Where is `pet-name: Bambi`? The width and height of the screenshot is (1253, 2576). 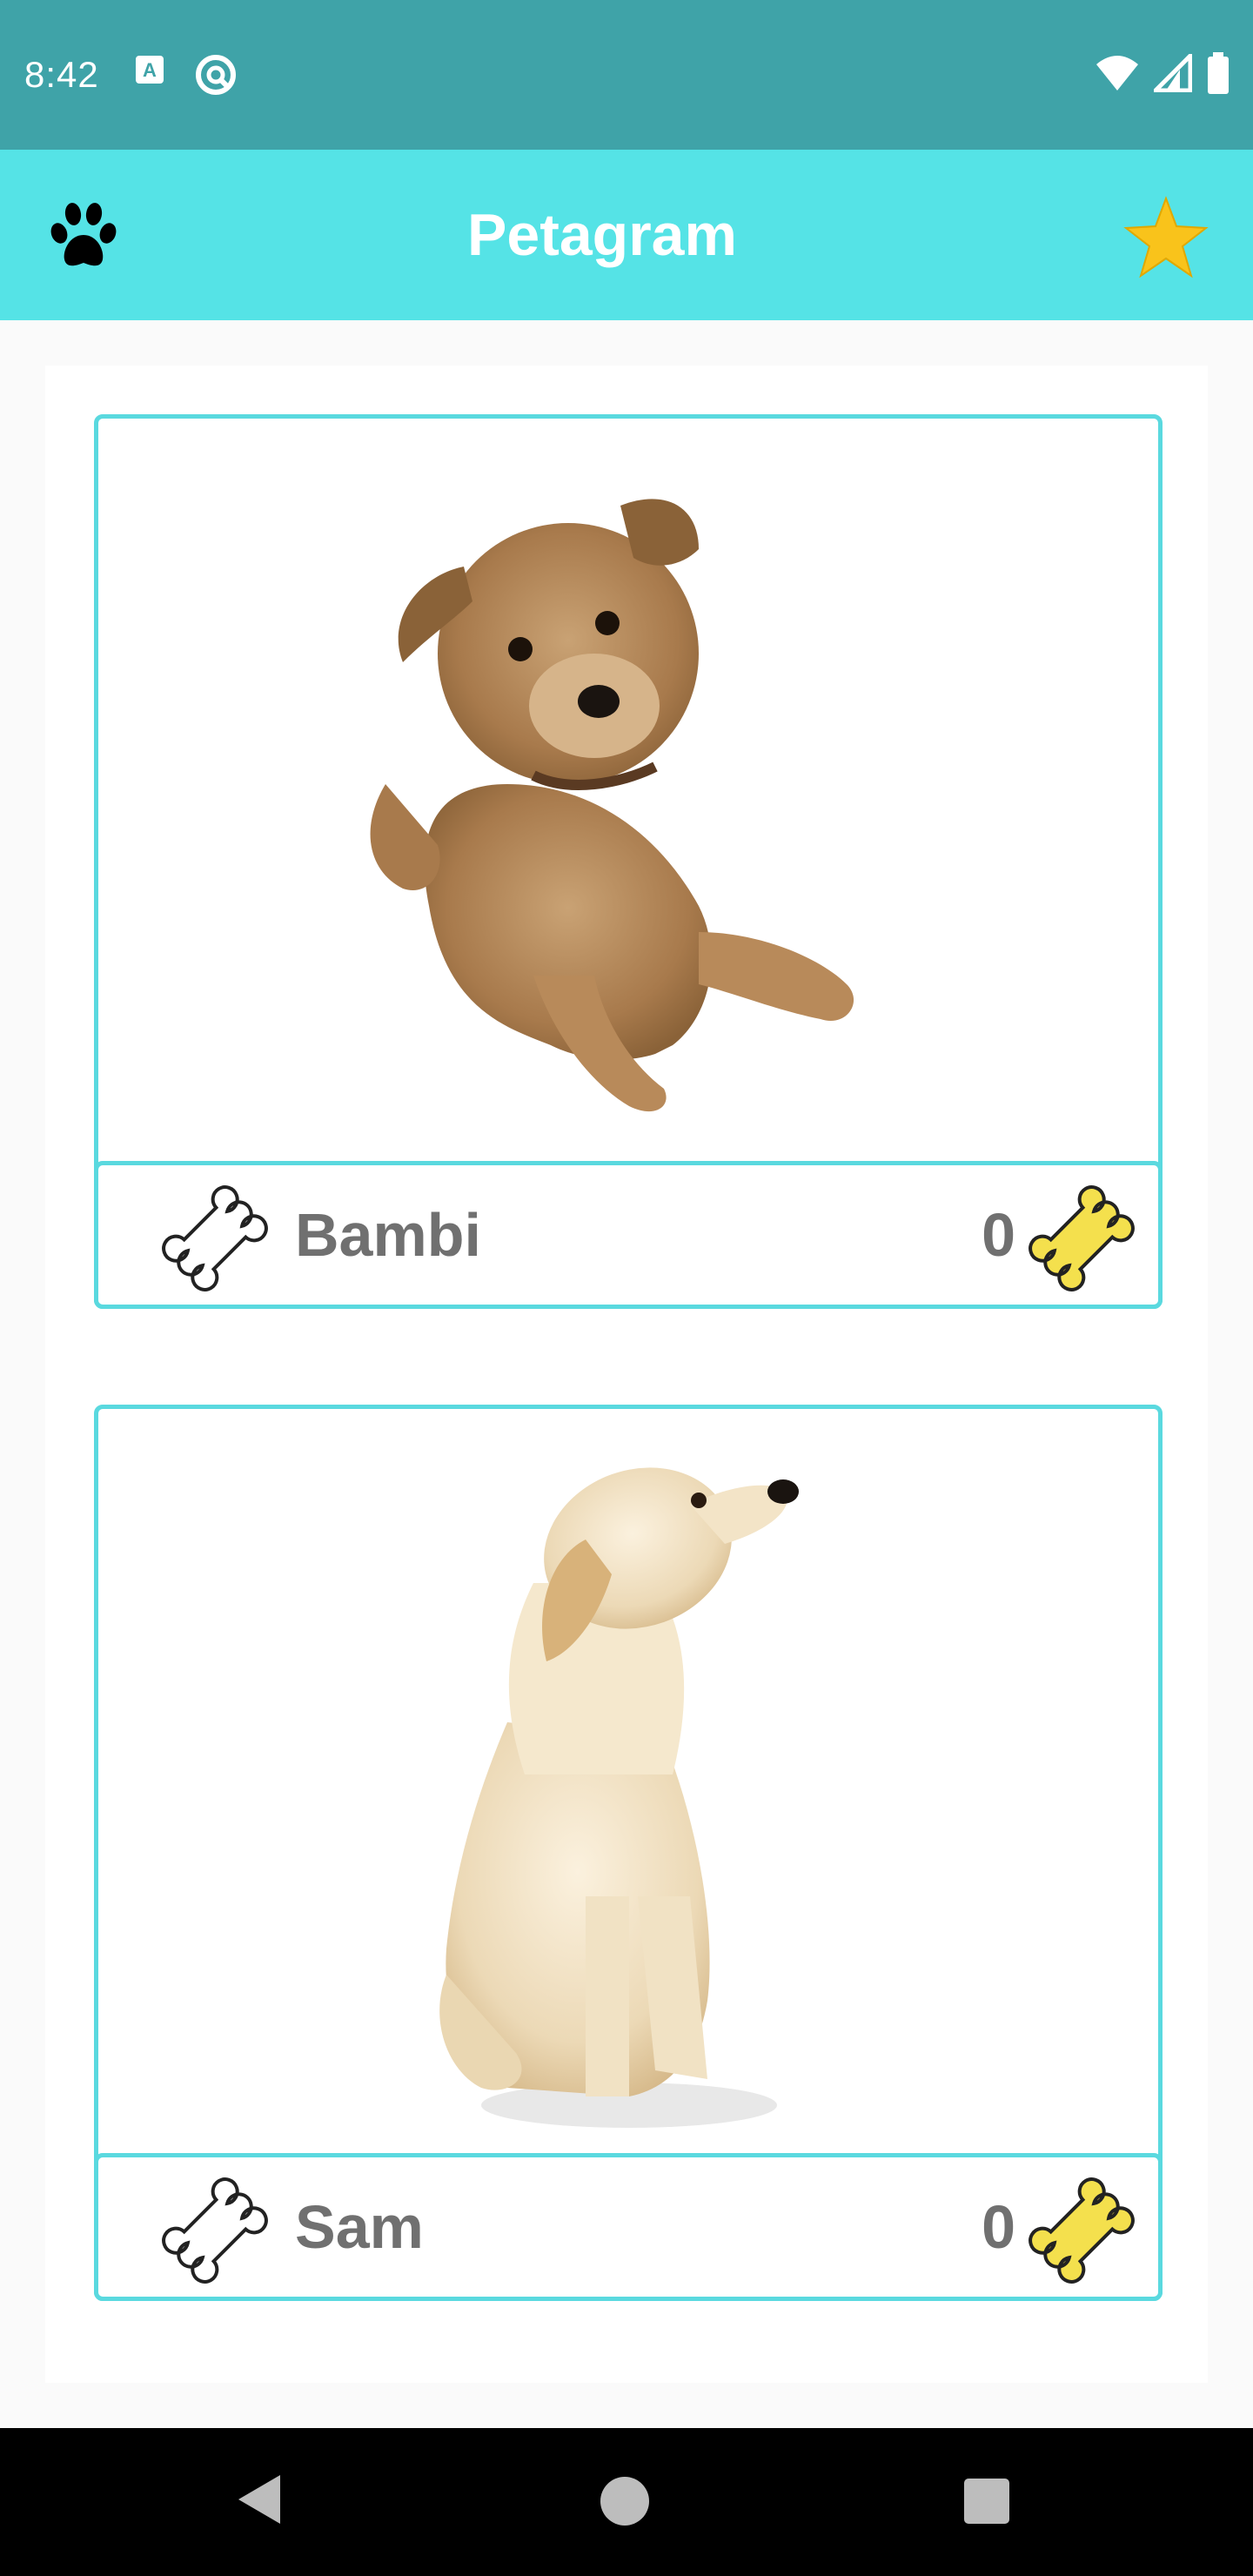
pet-name: Bambi is located at coordinates (388, 1235).